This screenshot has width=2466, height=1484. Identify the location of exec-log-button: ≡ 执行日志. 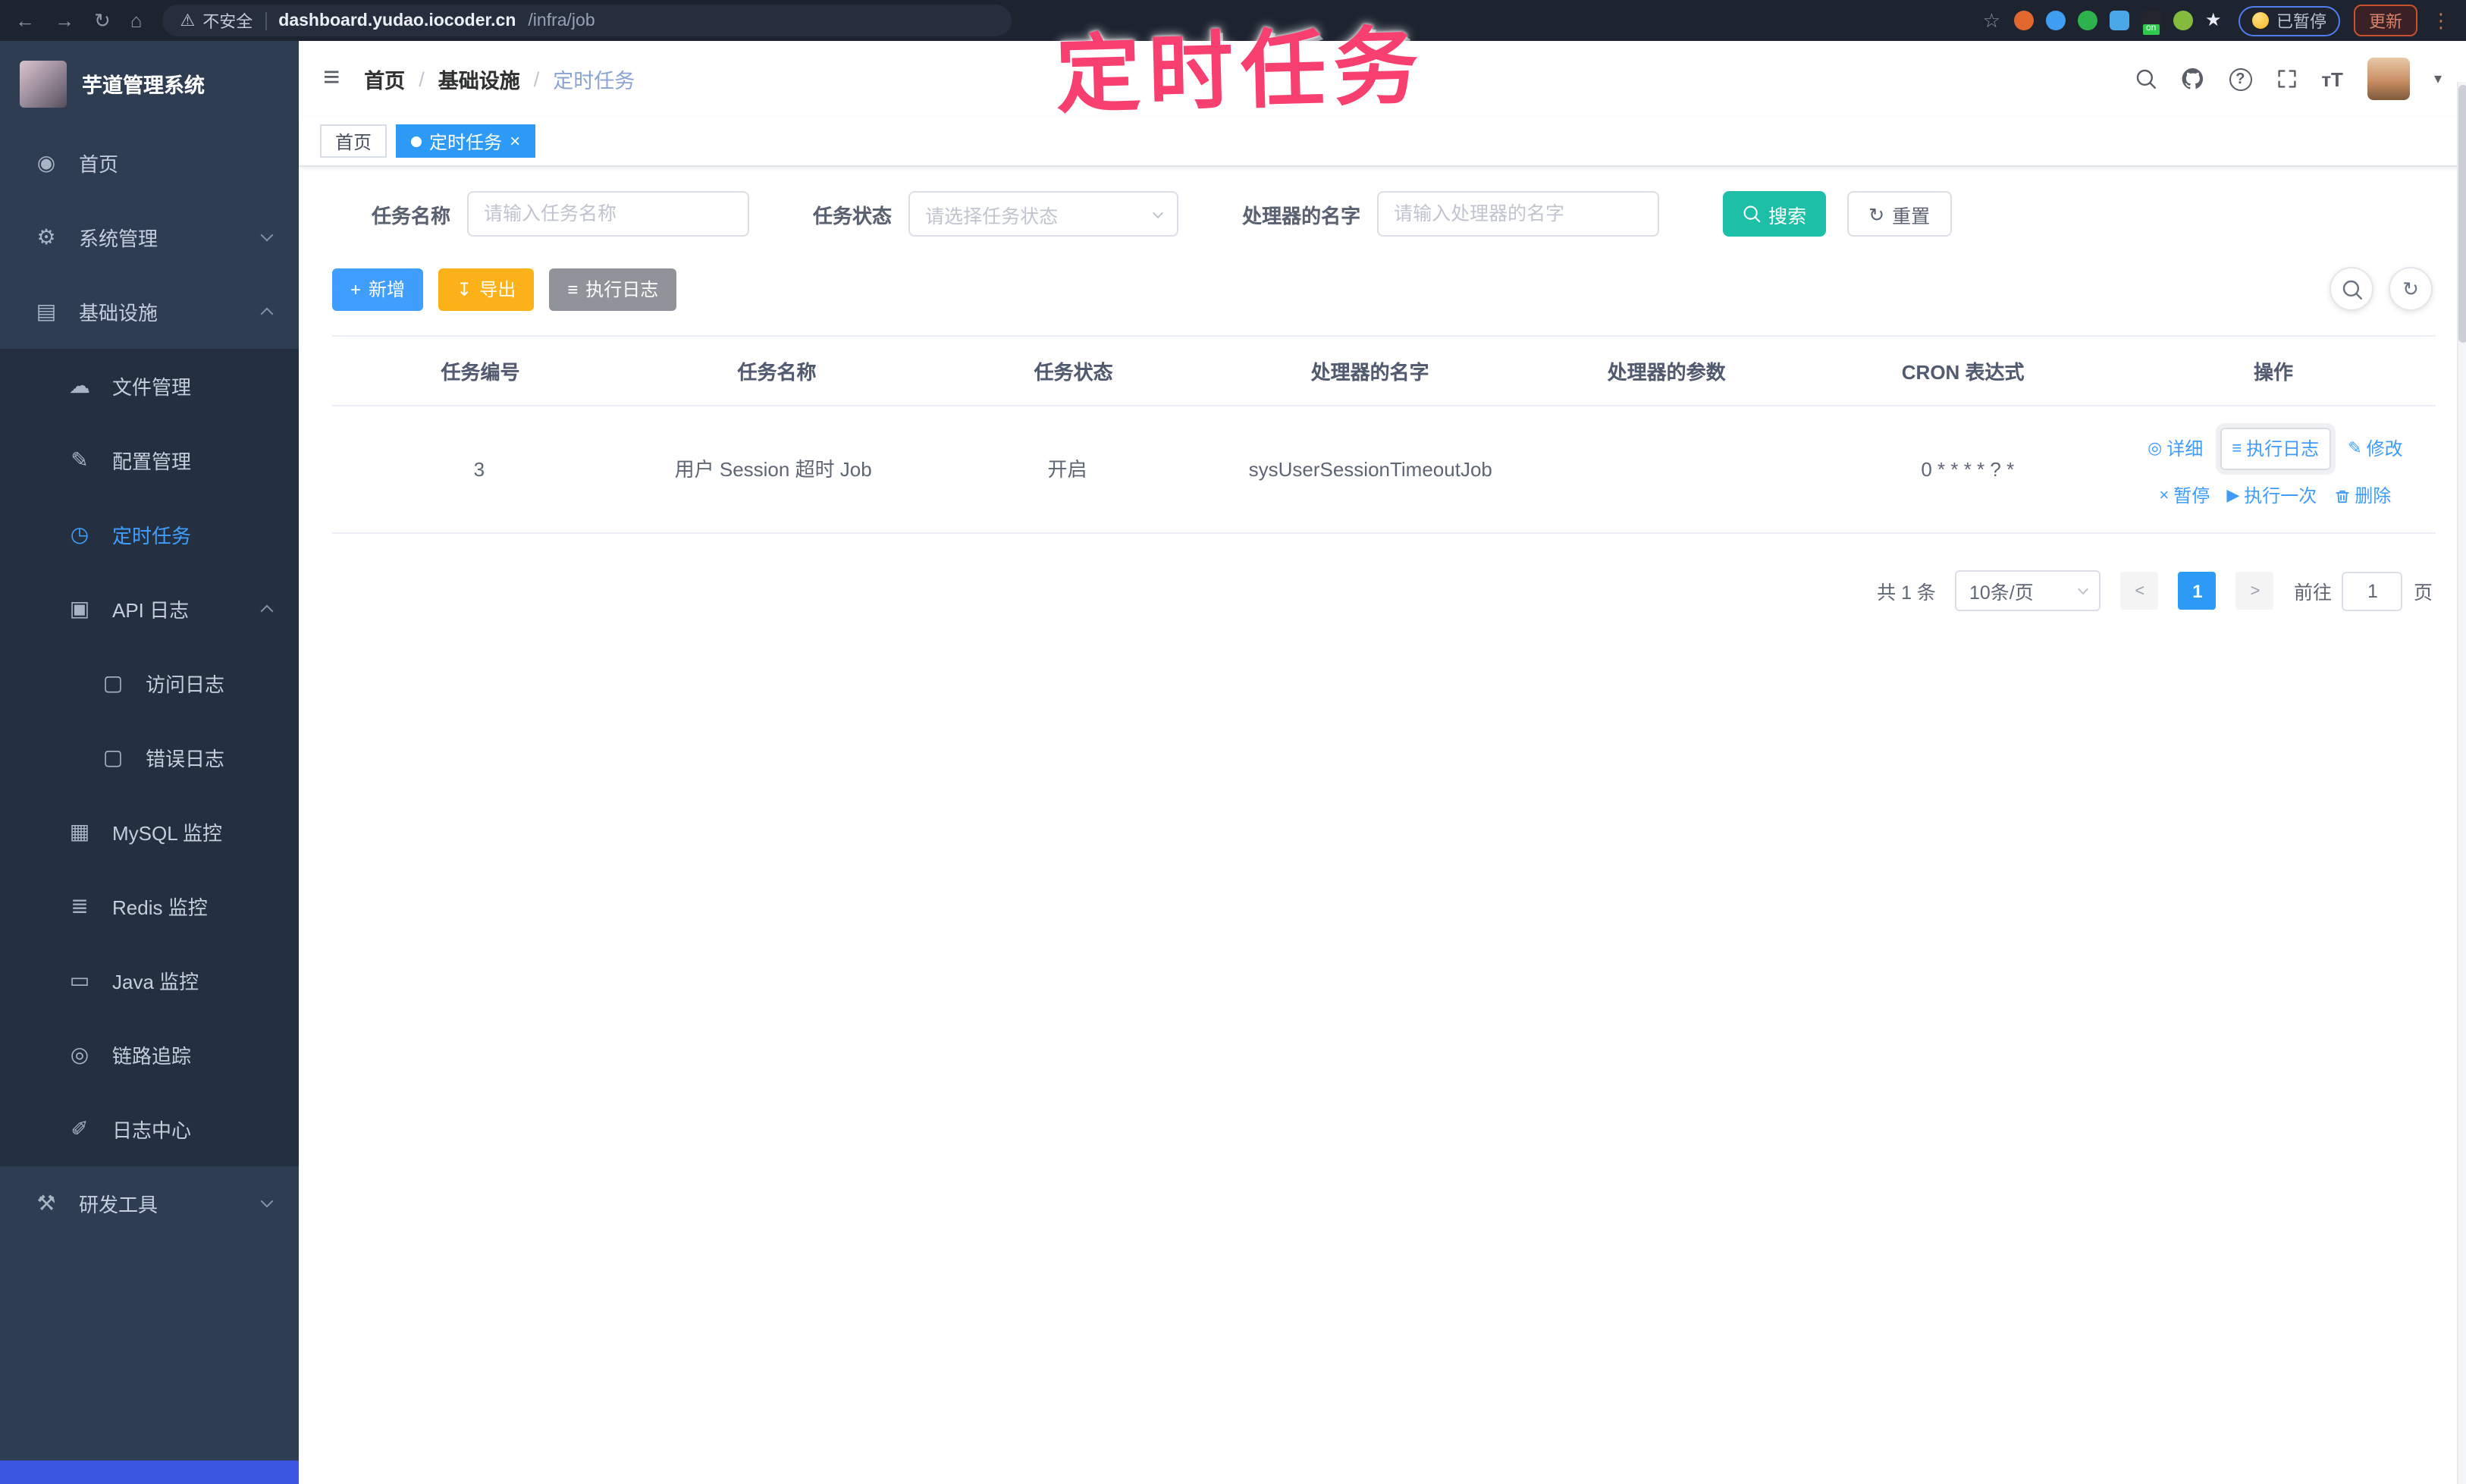
(613, 289).